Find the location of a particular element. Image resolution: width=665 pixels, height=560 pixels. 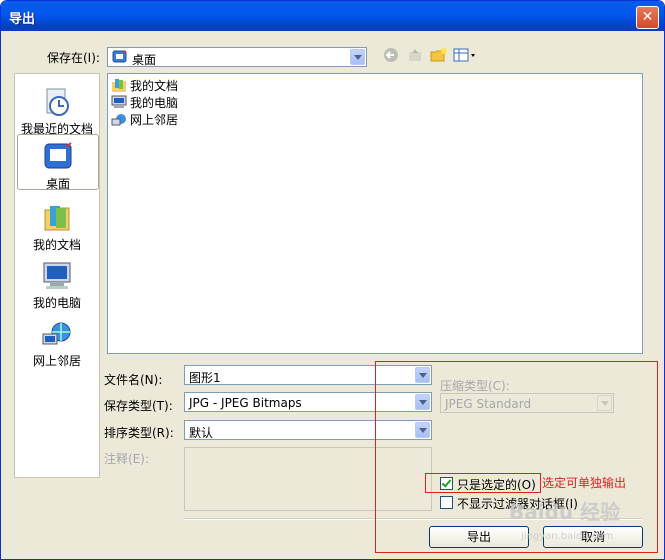

back-icon is located at coordinates (391, 55).